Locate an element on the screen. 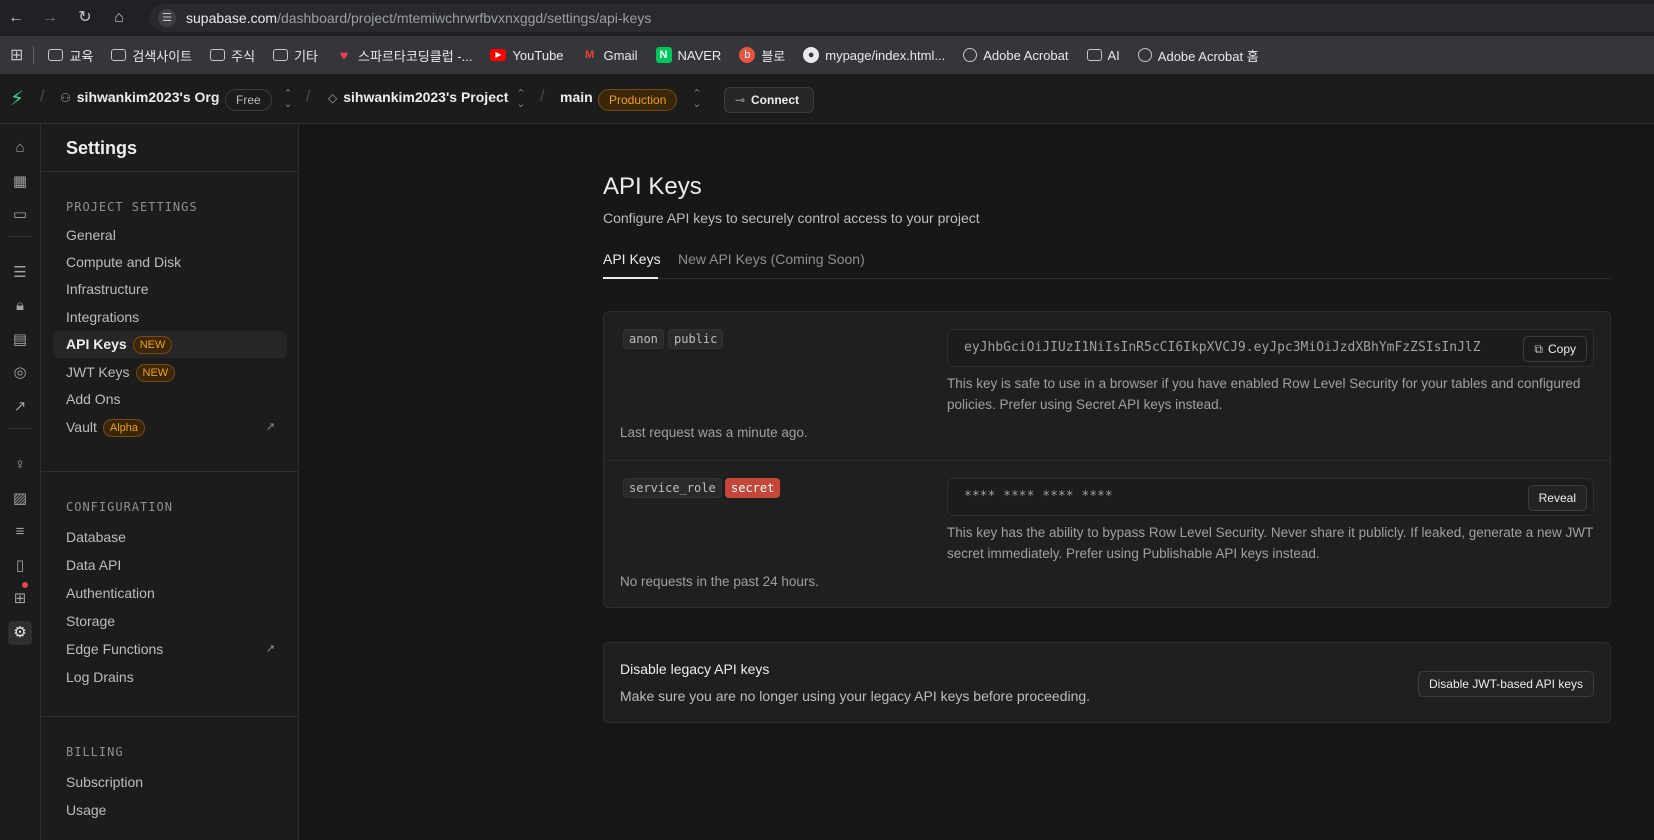 This screenshot has height=840, width=1654. sidebar-item-database: Database is located at coordinates (170, 537).